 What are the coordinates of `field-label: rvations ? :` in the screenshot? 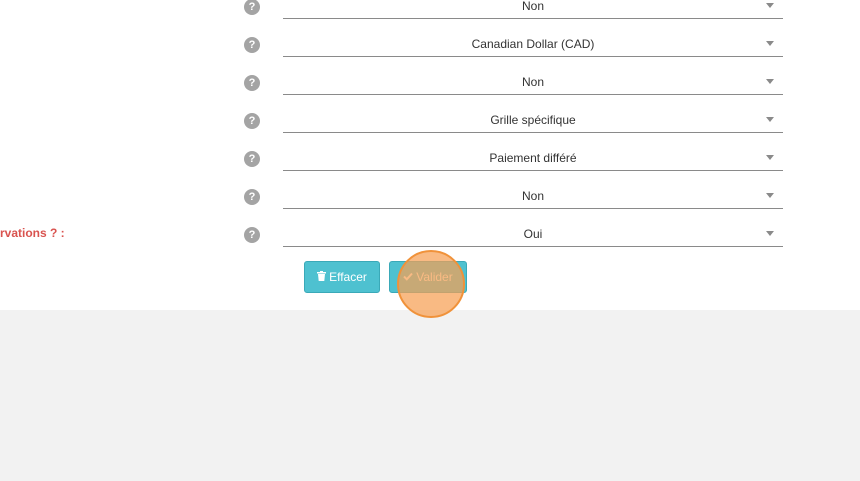 It's located at (32, 233).